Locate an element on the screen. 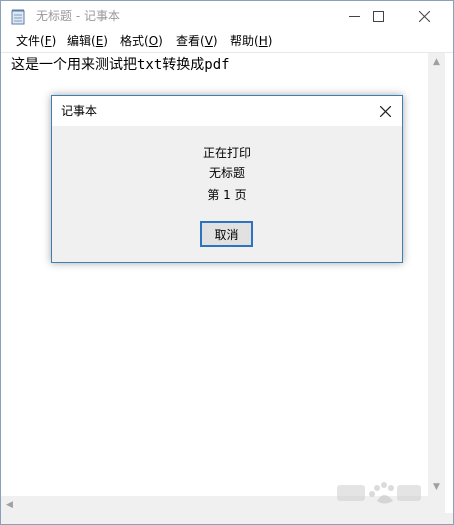 The height and width of the screenshot is (525, 454). bottom-strip is located at coordinates (227, 518).